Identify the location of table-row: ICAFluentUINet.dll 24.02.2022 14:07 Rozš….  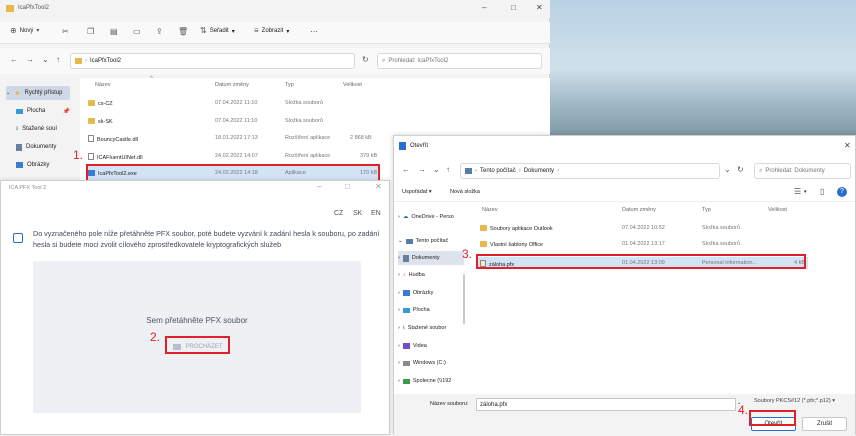
(233, 156).